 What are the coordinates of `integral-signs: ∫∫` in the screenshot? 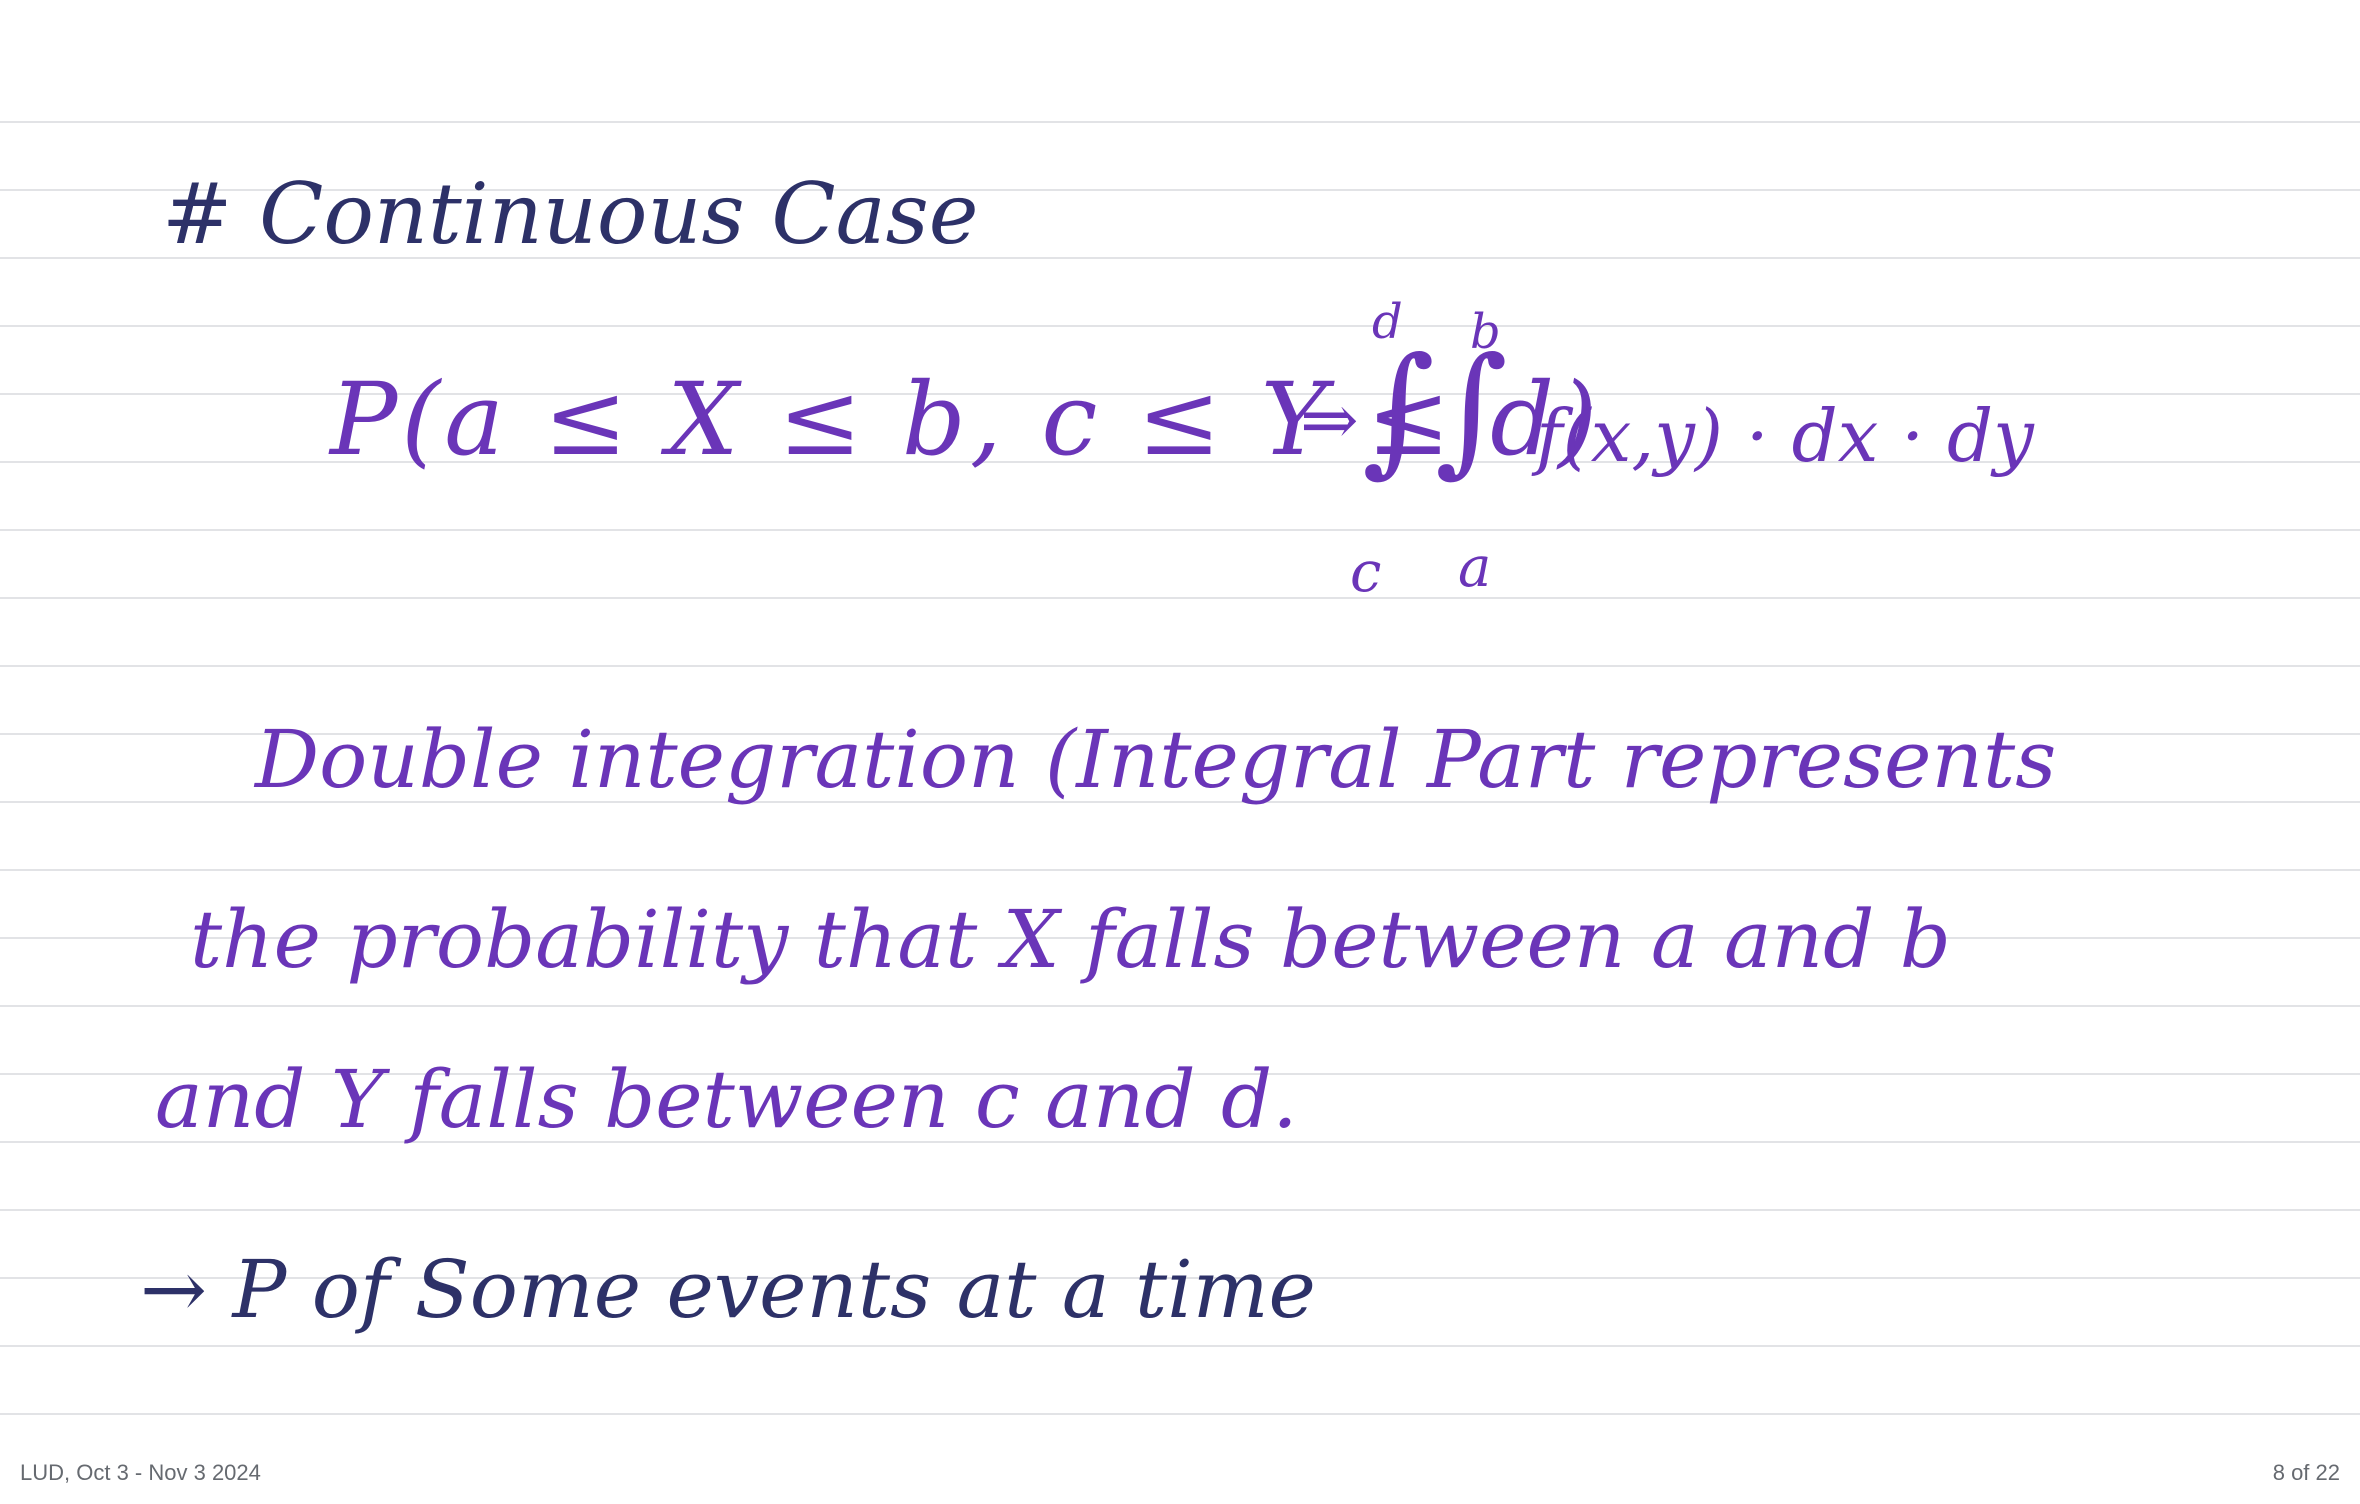 It's located at (1435, 409).